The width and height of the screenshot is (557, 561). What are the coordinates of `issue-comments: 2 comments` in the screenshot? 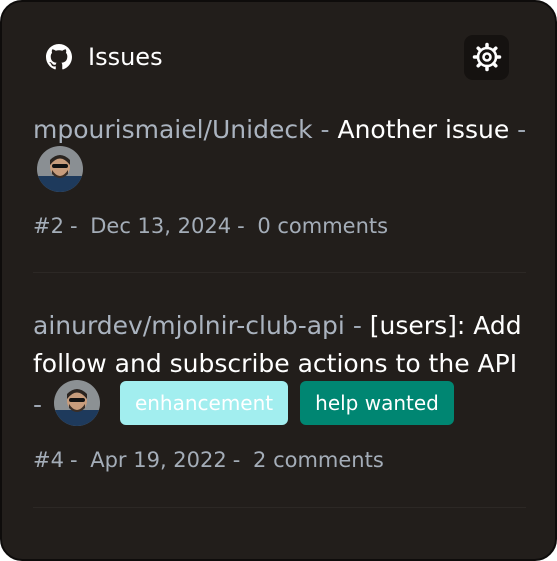 It's located at (318, 460).